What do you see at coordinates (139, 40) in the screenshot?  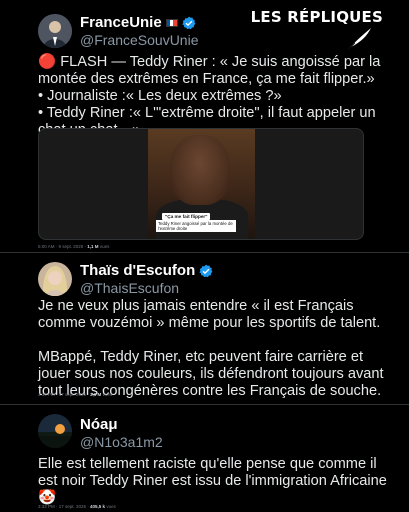 I see `handle: @FranceSouvUnie` at bounding box center [139, 40].